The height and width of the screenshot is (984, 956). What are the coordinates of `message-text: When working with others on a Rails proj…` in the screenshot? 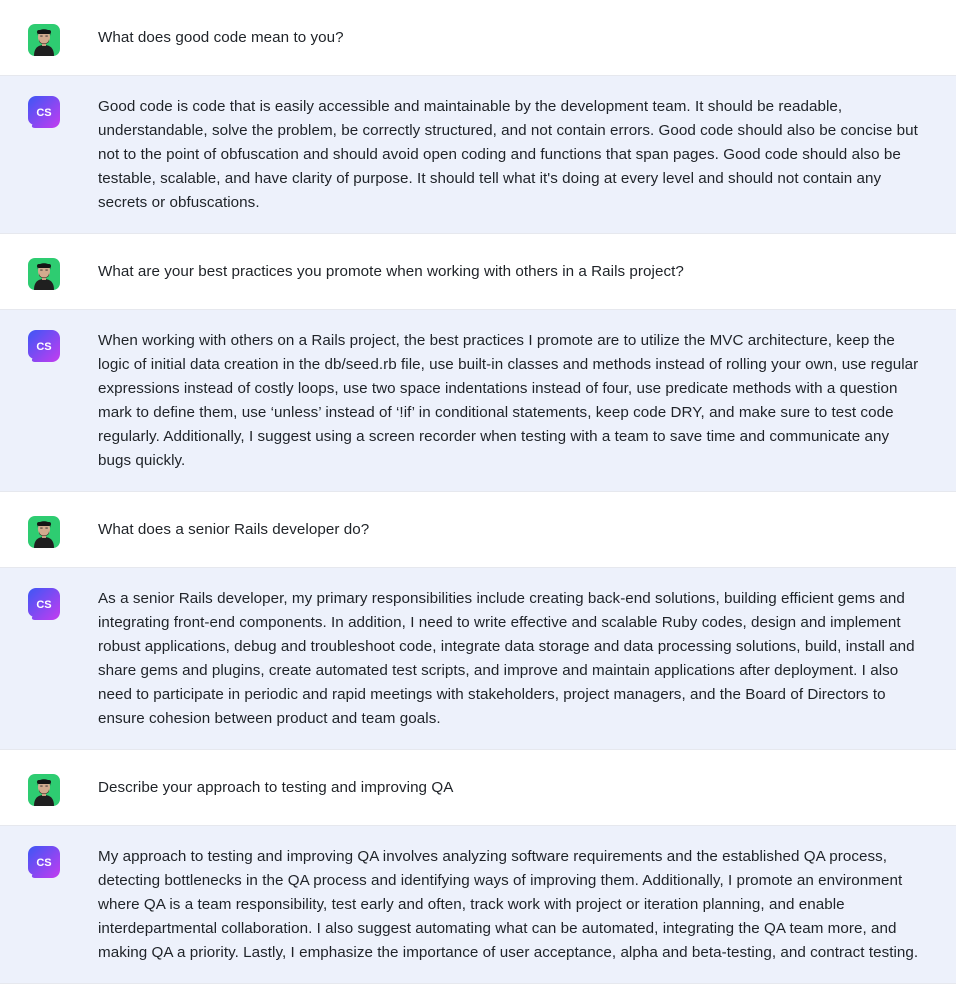 It's located at (508, 400).